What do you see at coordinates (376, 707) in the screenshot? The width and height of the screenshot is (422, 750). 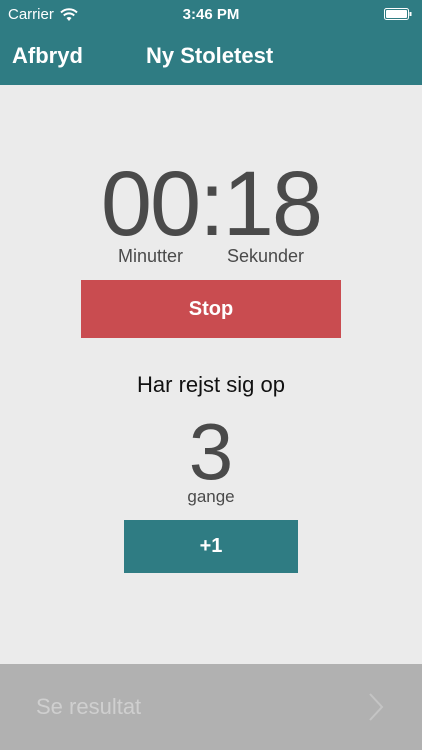 I see `chevron-right-icon` at bounding box center [376, 707].